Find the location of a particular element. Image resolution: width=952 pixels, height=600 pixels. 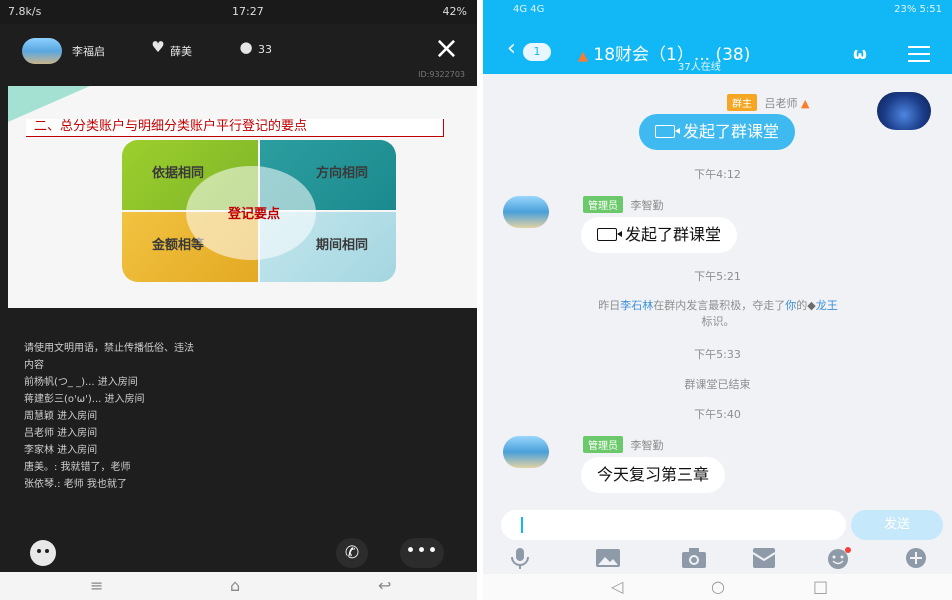

fire-icon: ▲ is located at coordinates (583, 56).